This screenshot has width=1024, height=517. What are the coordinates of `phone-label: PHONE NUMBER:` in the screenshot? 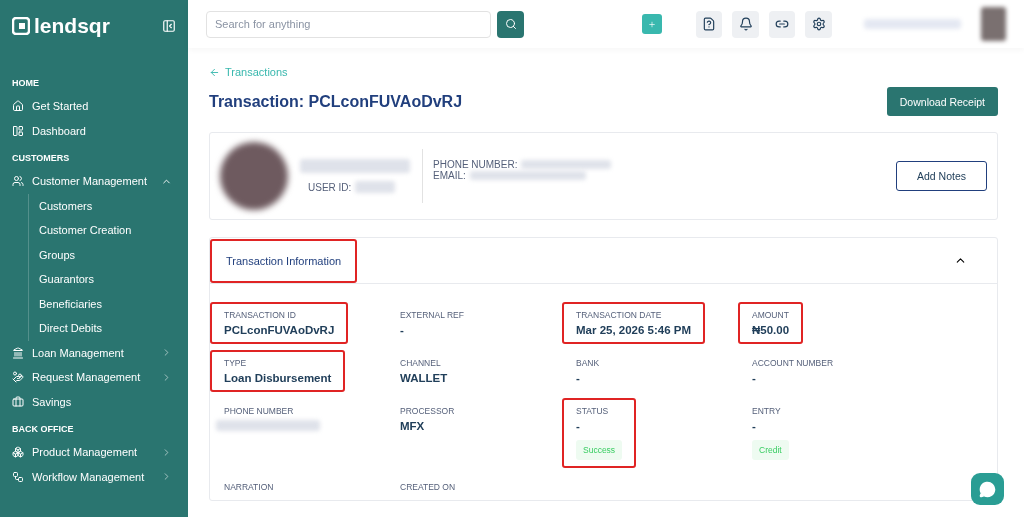 It's located at (475, 164).